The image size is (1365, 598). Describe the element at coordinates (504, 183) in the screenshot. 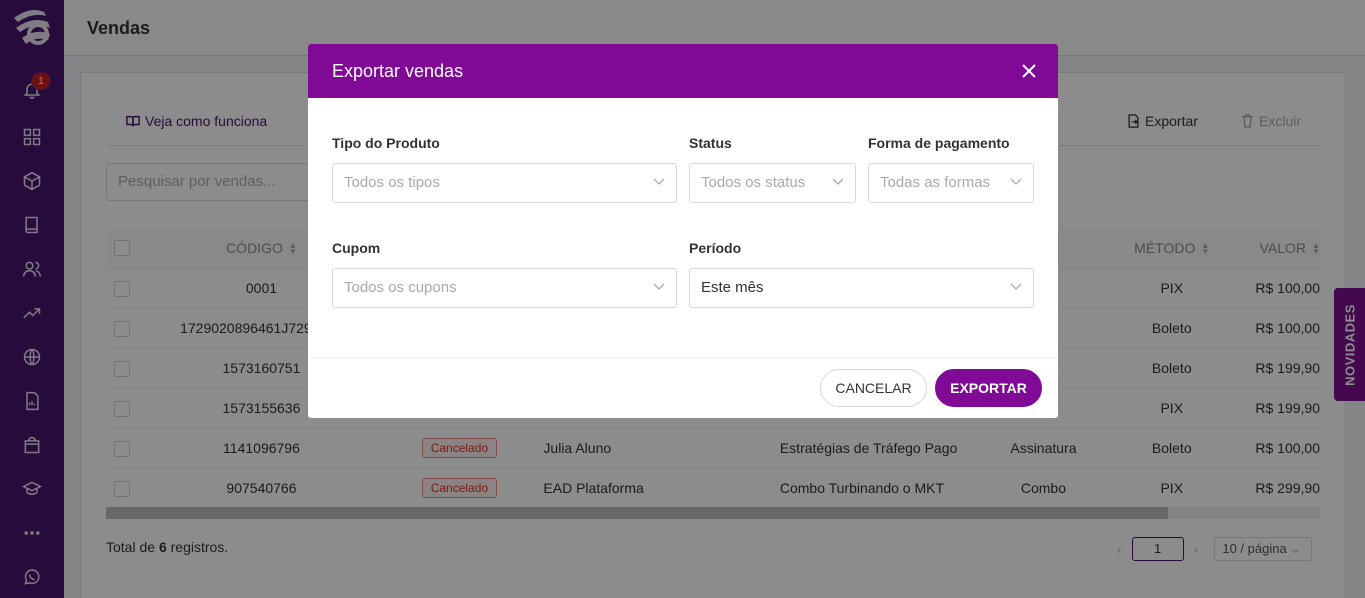

I see `product-type-select: Todos os tipos` at that location.